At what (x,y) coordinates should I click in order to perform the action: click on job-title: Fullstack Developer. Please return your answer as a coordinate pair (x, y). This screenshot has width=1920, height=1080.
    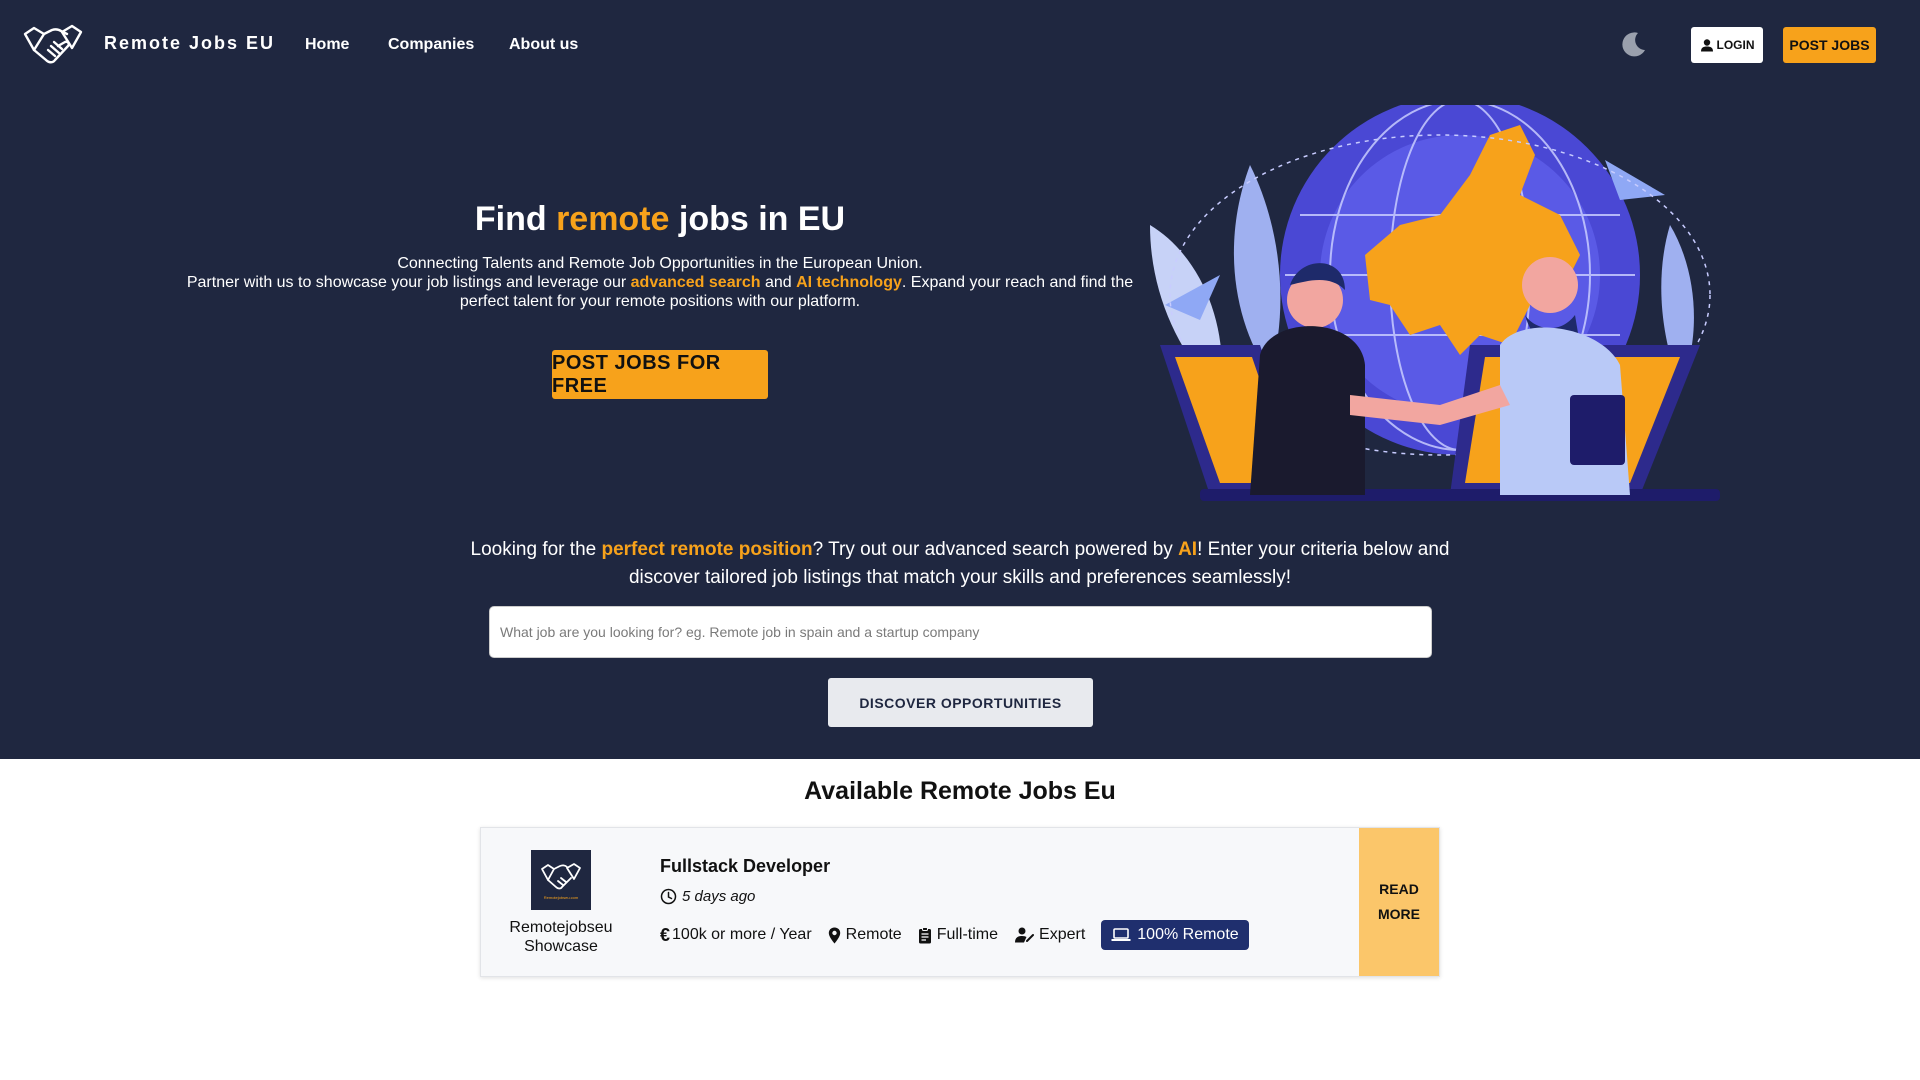
    Looking at the image, I should click on (745, 866).